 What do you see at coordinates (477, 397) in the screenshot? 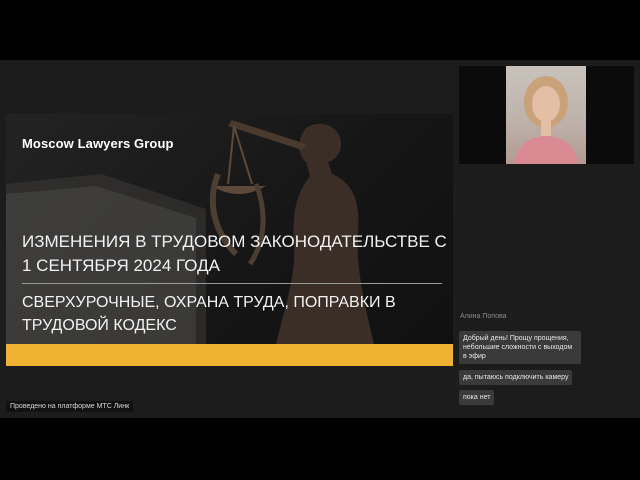
I see `chat-message: пока нет` at bounding box center [477, 397].